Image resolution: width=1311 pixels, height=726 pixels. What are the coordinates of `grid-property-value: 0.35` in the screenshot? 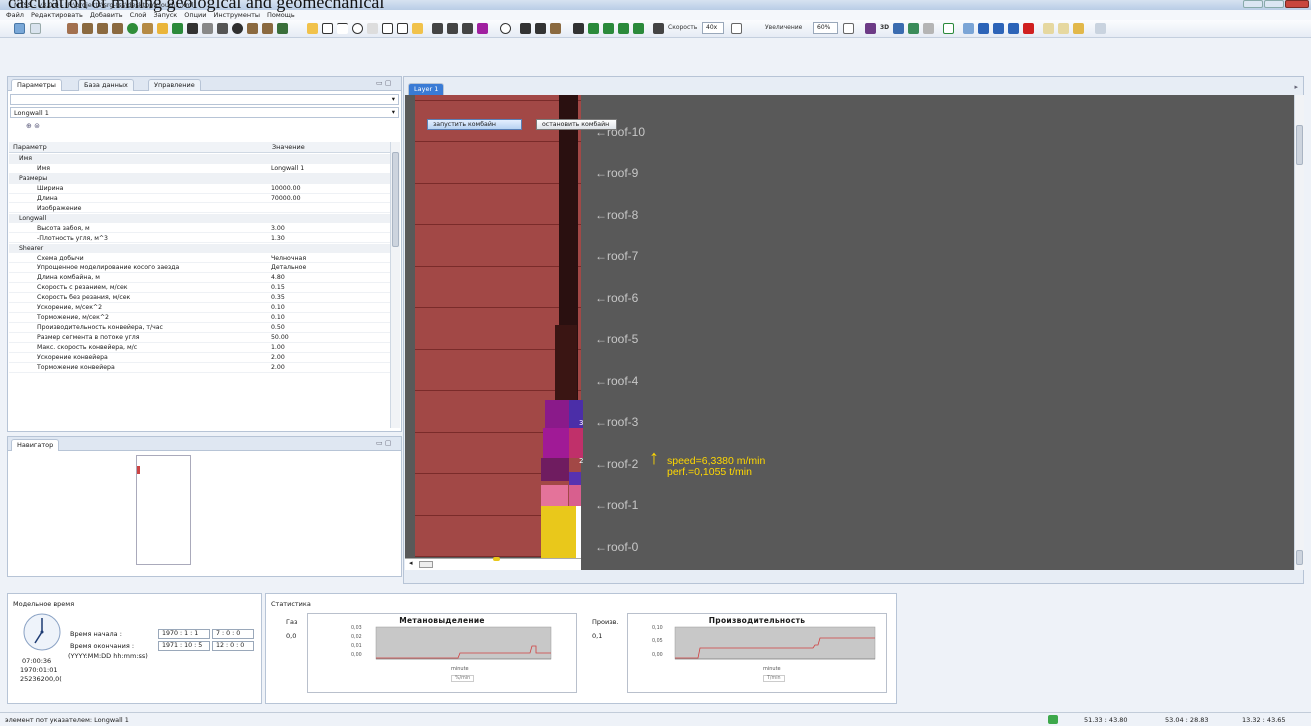 It's located at (278, 298).